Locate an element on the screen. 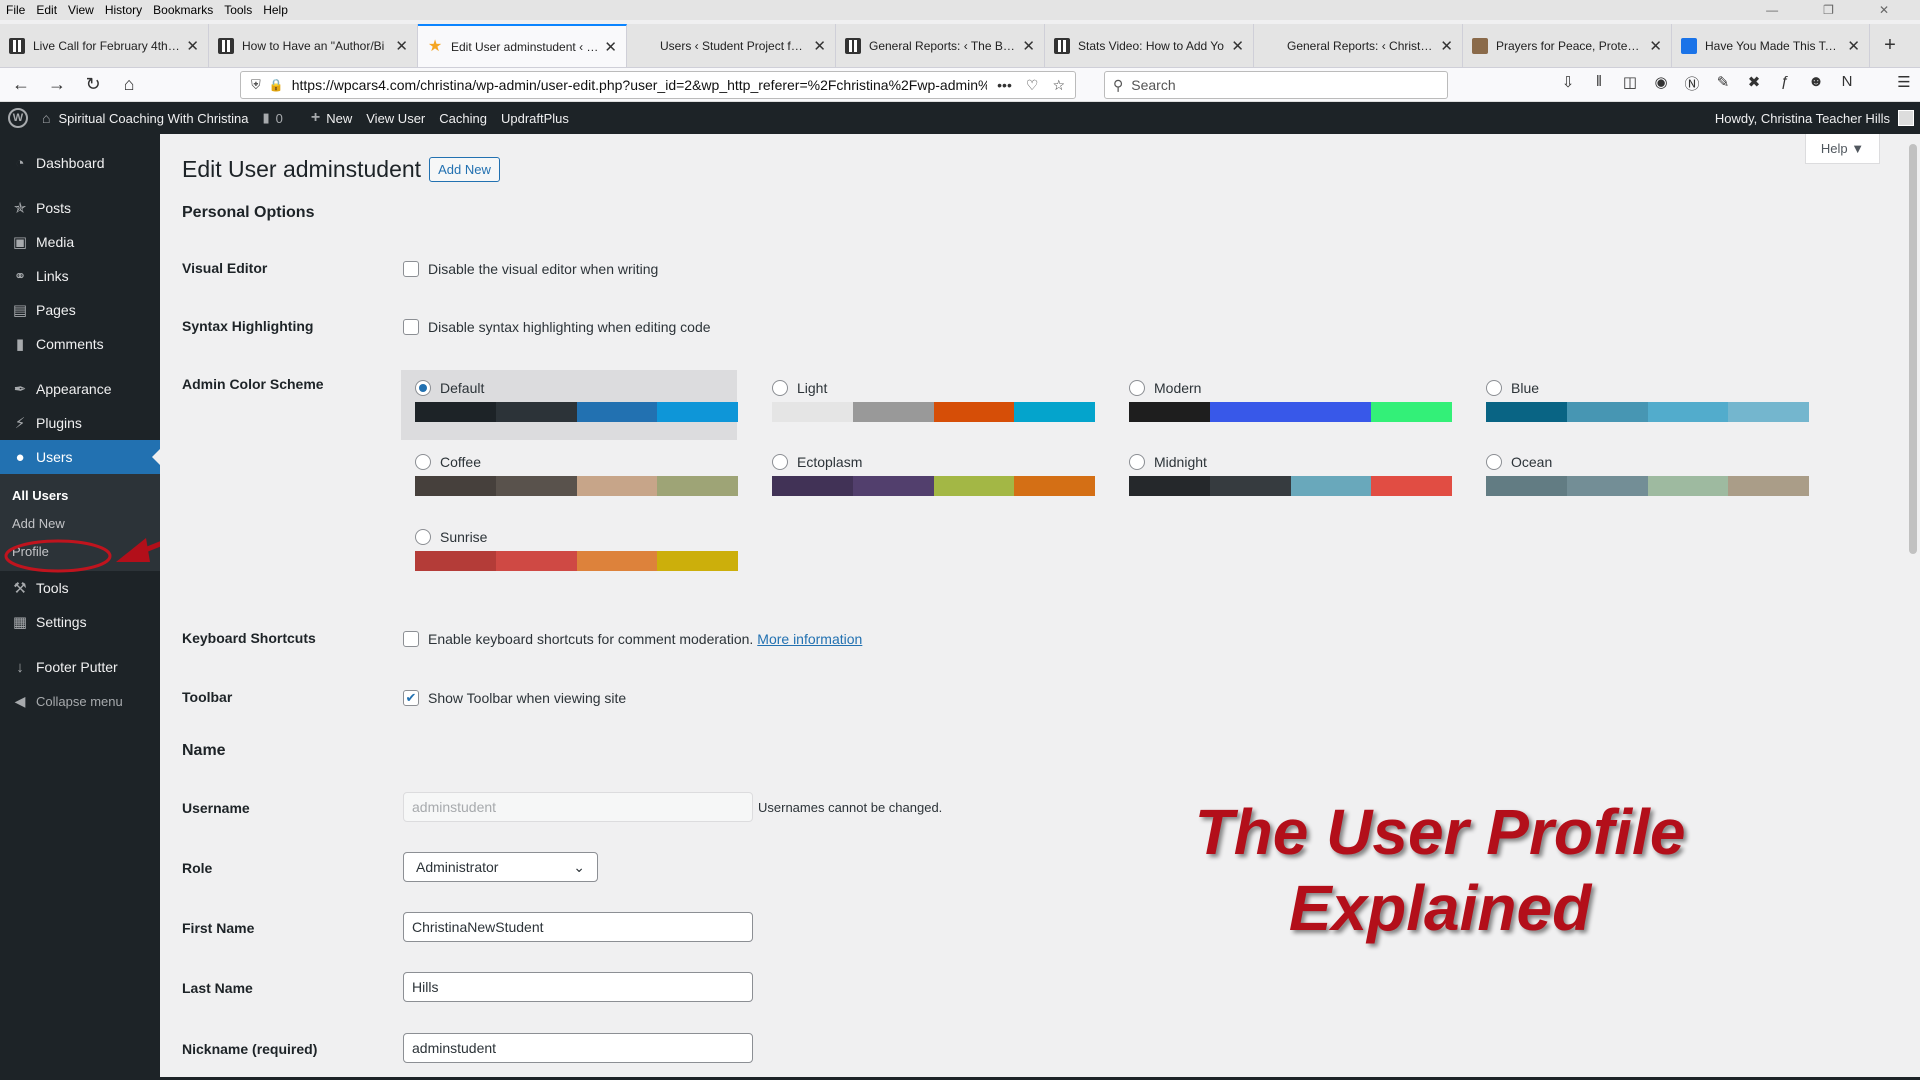  scrollbar-thumb is located at coordinates (1913, 349).